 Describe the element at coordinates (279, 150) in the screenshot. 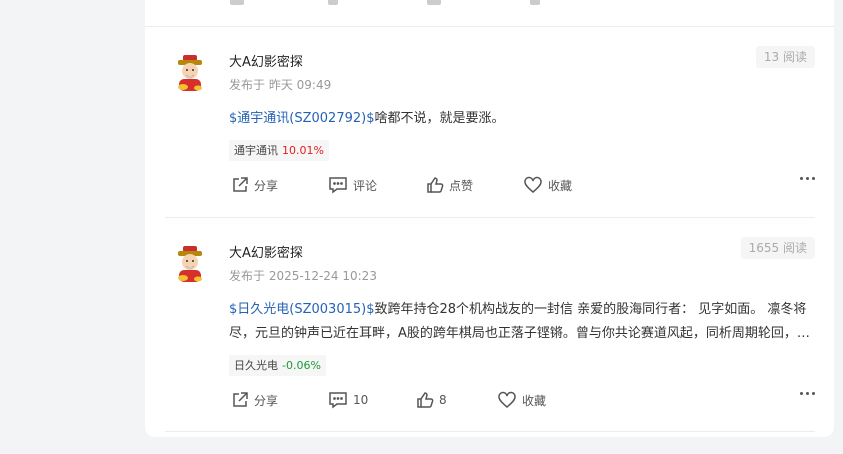

I see `stock-tag: 通宇通讯 10.01%` at that location.